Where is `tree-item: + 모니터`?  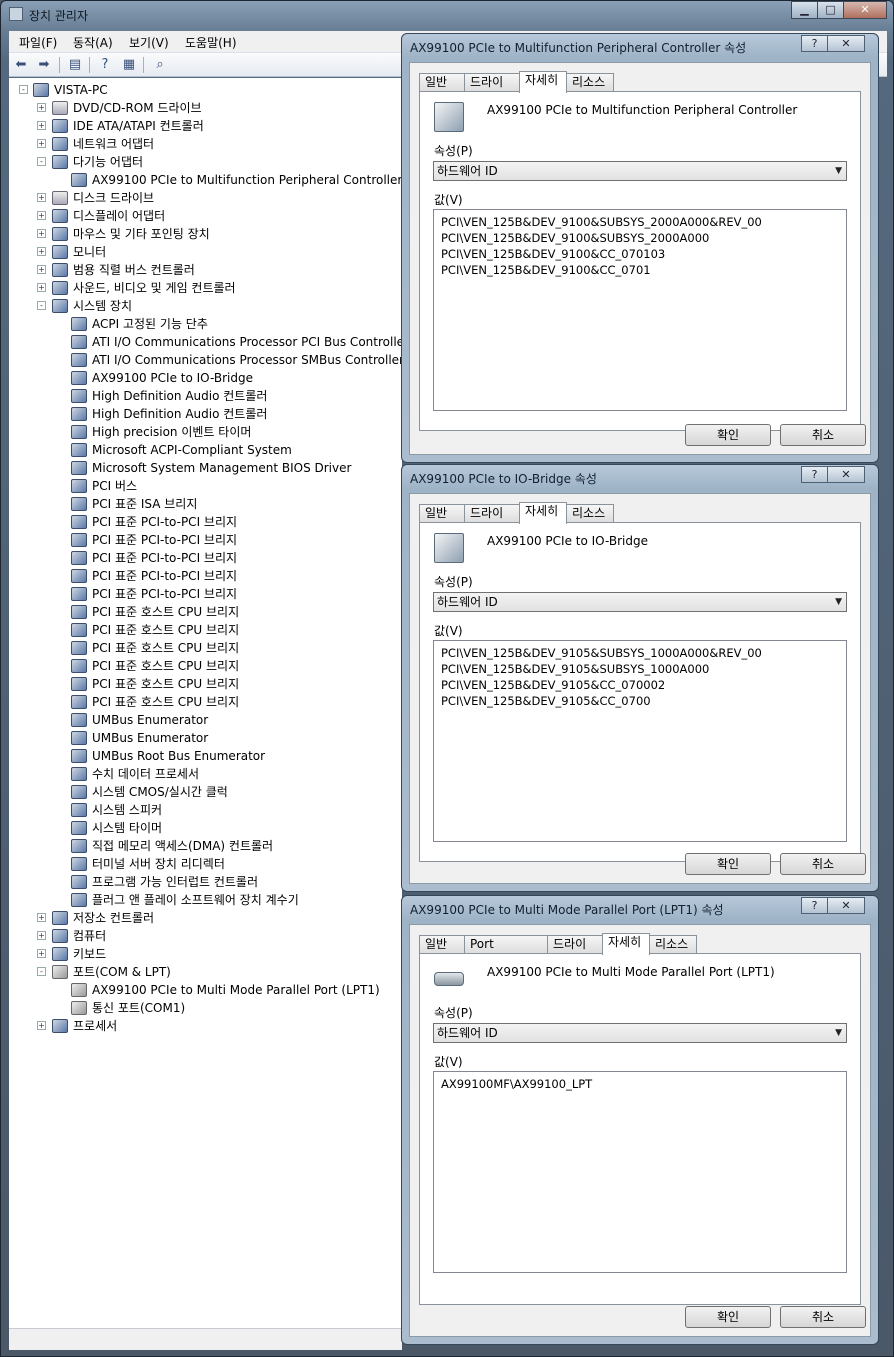
tree-item: + 모니터 is located at coordinates (205, 252).